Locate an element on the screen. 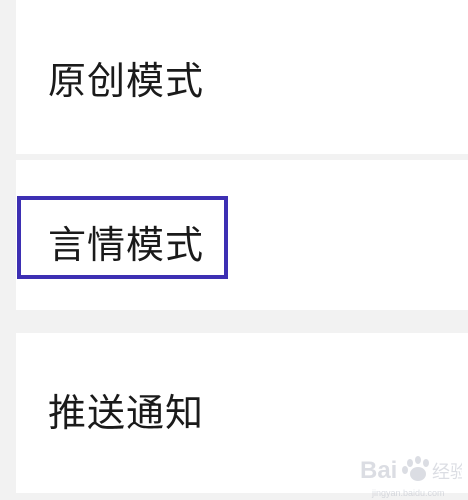 This screenshot has height=500, width=468. settings-item-label: 言情模式 is located at coordinates (126, 245).